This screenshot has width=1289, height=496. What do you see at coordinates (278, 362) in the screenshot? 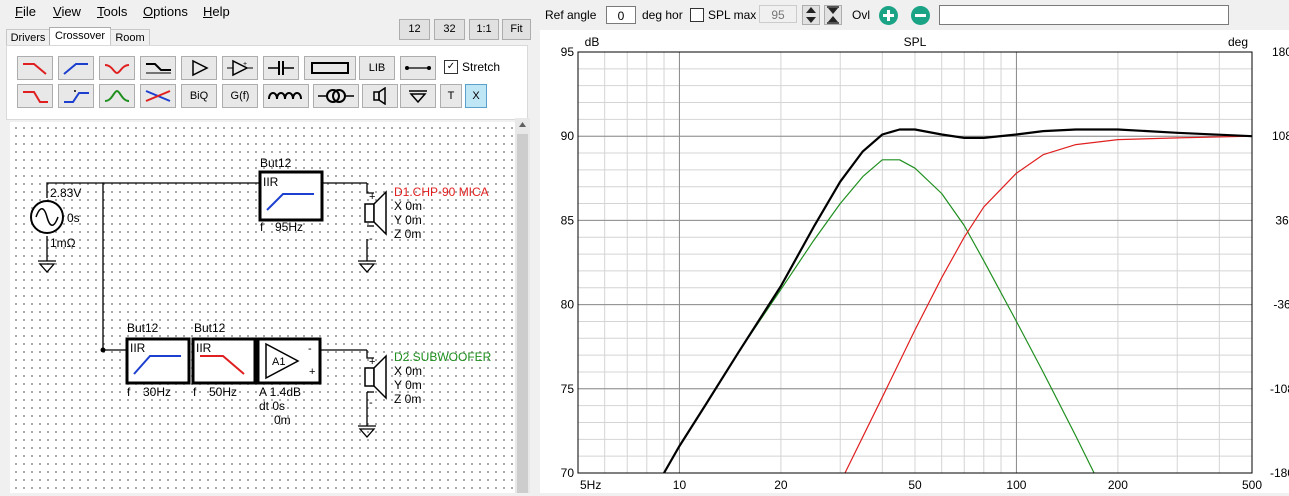
I see `amp-name: A1` at bounding box center [278, 362].